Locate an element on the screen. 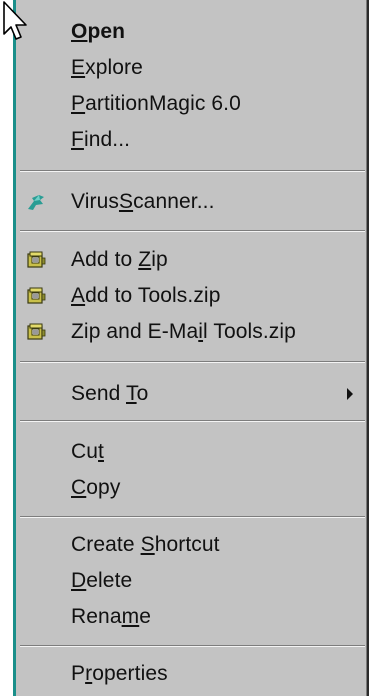 This screenshot has height=696, width=369. menu-item-rename: Rename is located at coordinates (190, 617).